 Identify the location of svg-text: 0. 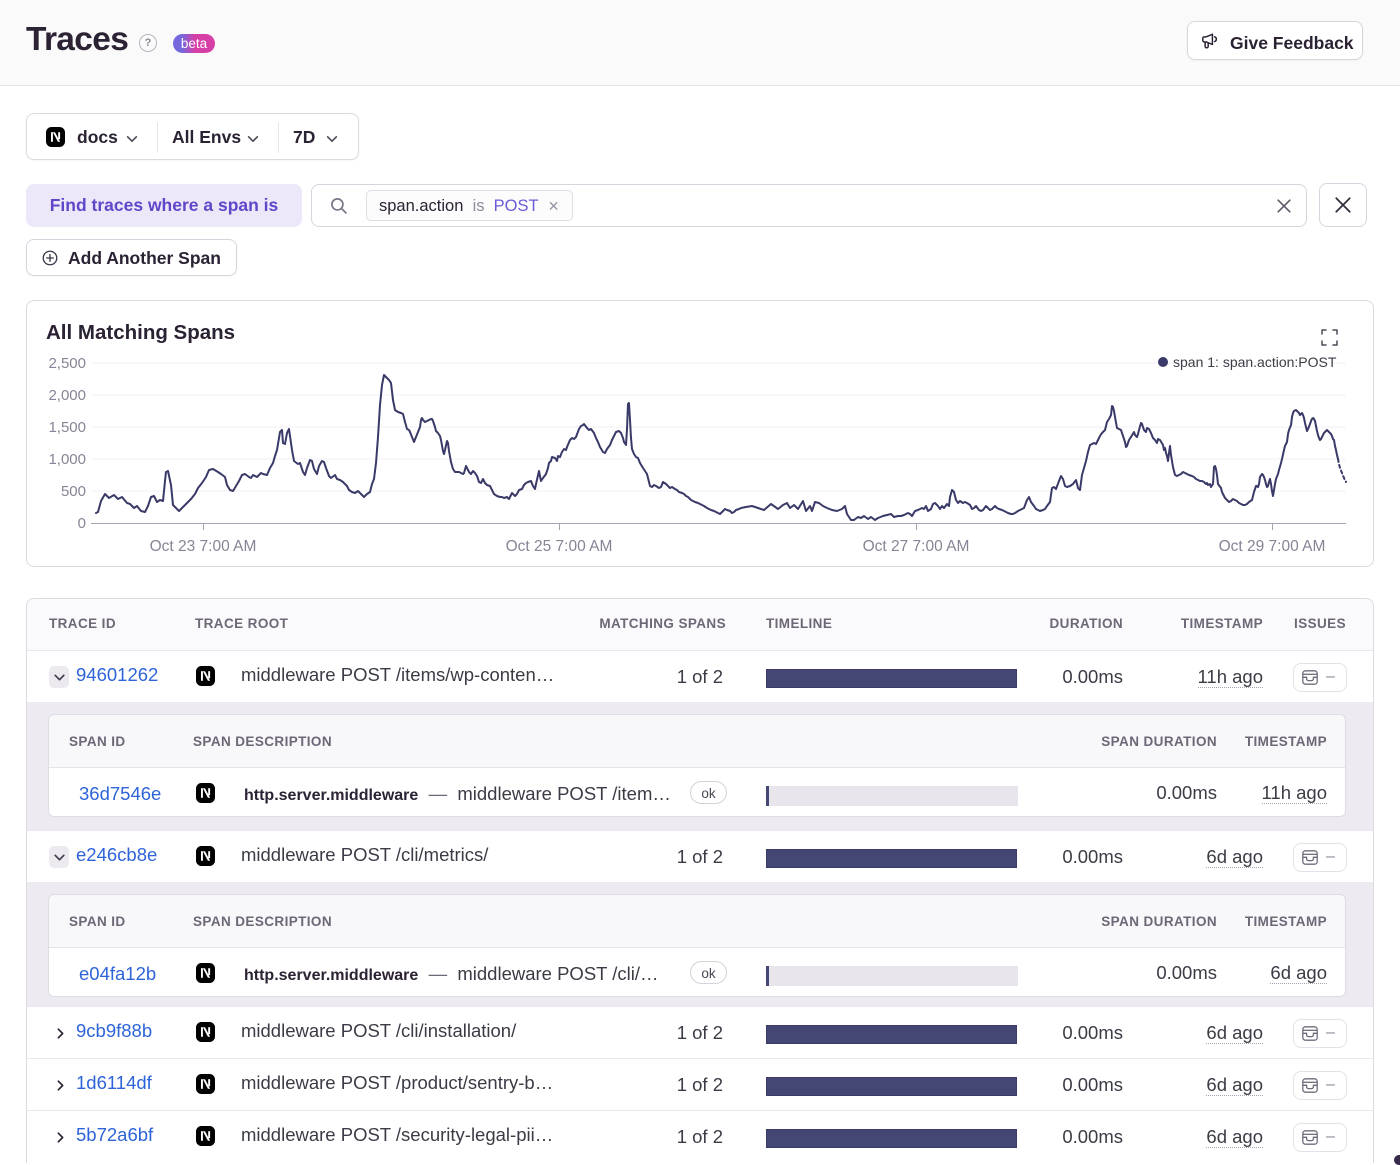
(82, 523).